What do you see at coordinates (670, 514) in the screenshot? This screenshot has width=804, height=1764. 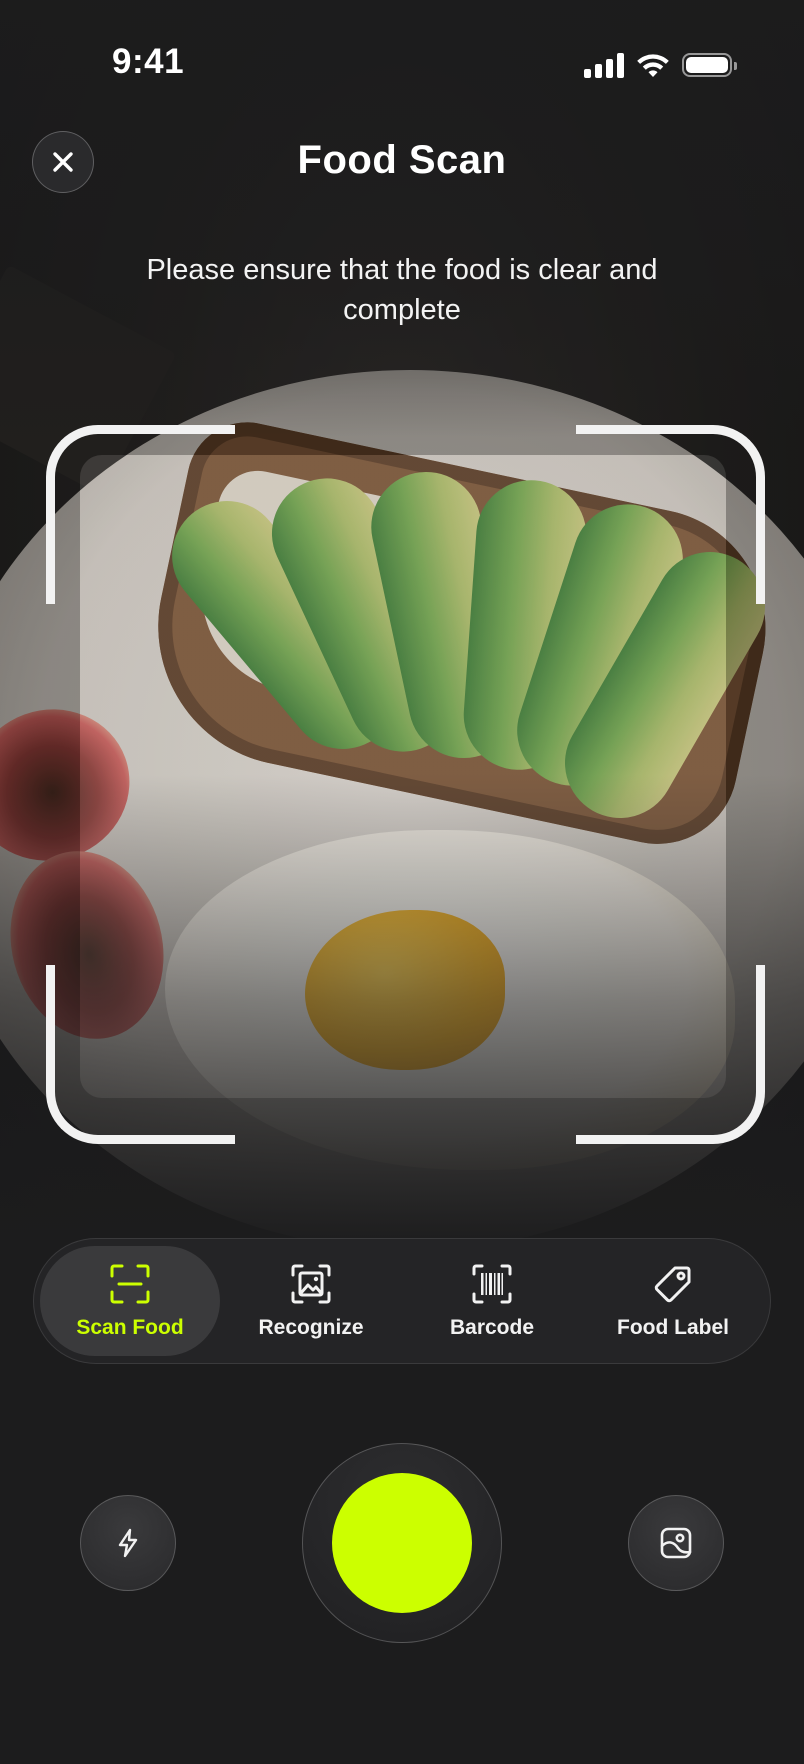 I see `scan-frame-corner-top-right` at bounding box center [670, 514].